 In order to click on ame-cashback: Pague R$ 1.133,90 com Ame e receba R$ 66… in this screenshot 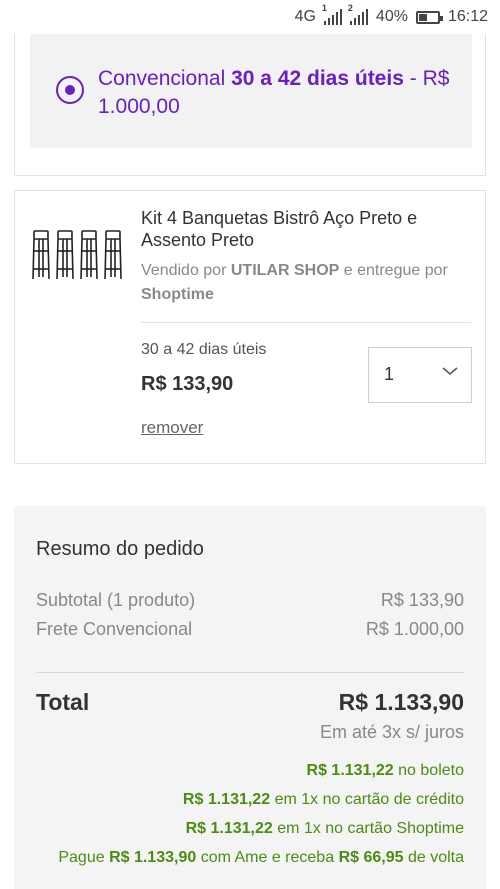, I will do `click(261, 858)`.